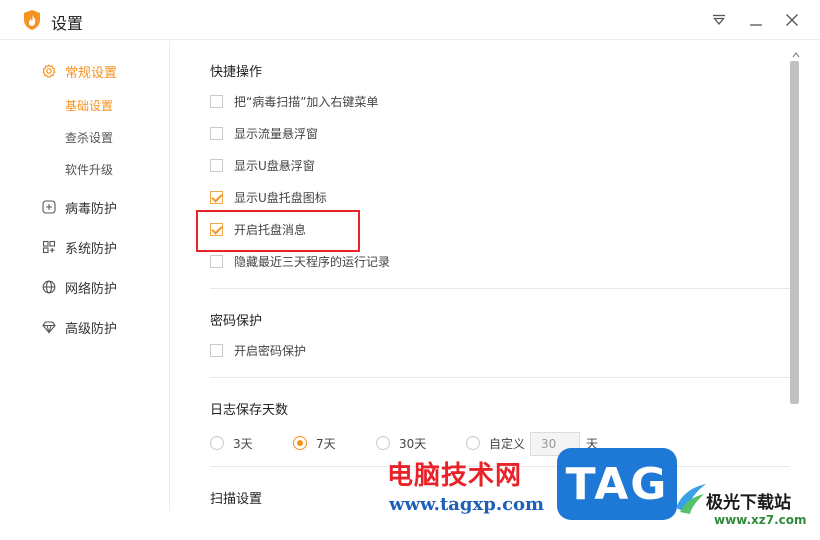  I want to click on plus-square-icon, so click(49, 207).